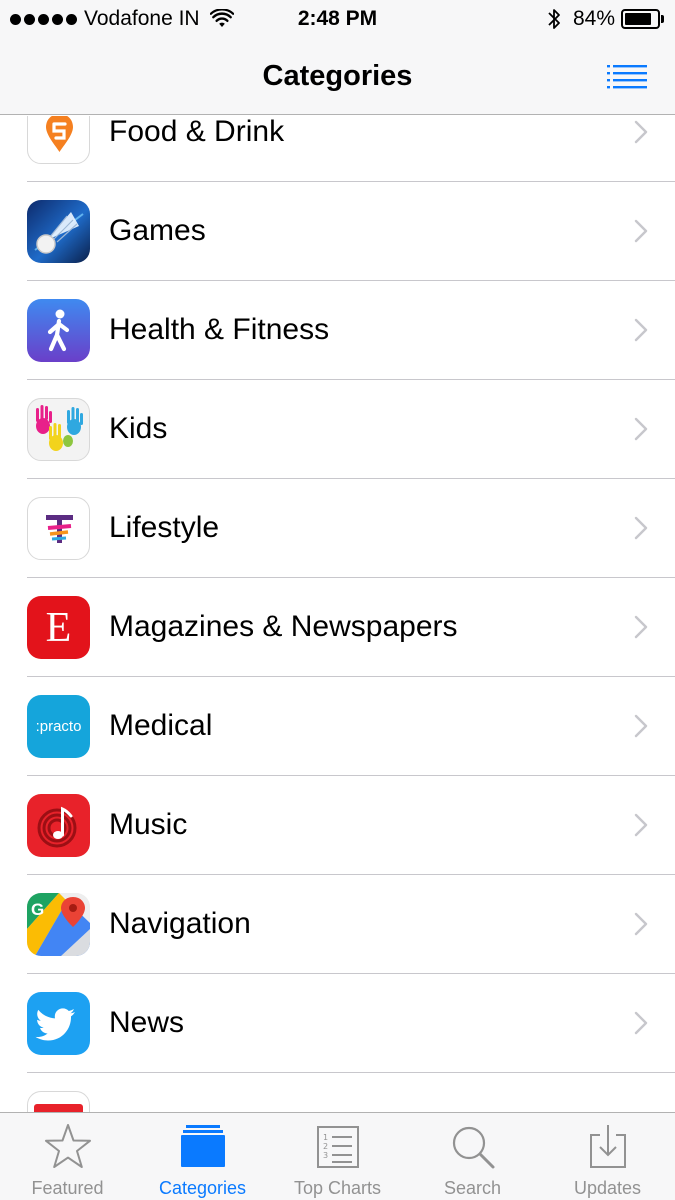 This screenshot has width=675, height=1200. What do you see at coordinates (67, 1146) in the screenshot?
I see `star-icon` at bounding box center [67, 1146].